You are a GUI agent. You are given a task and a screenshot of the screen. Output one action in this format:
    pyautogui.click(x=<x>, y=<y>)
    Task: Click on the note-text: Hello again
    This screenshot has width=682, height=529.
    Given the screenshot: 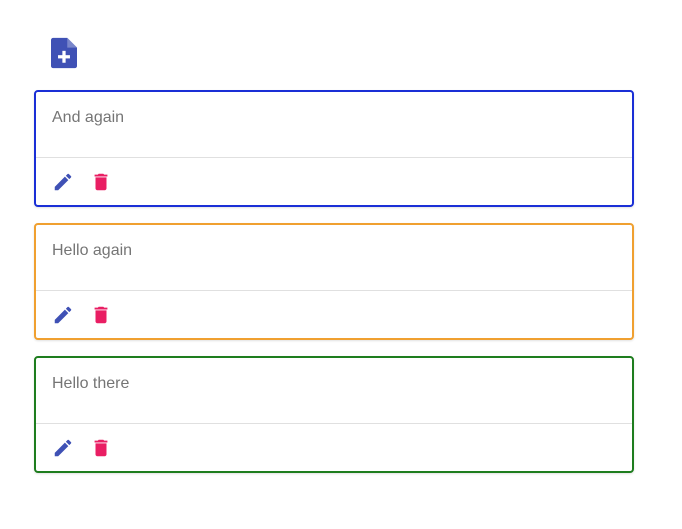 What is the action you would take?
    pyautogui.click(x=334, y=258)
    